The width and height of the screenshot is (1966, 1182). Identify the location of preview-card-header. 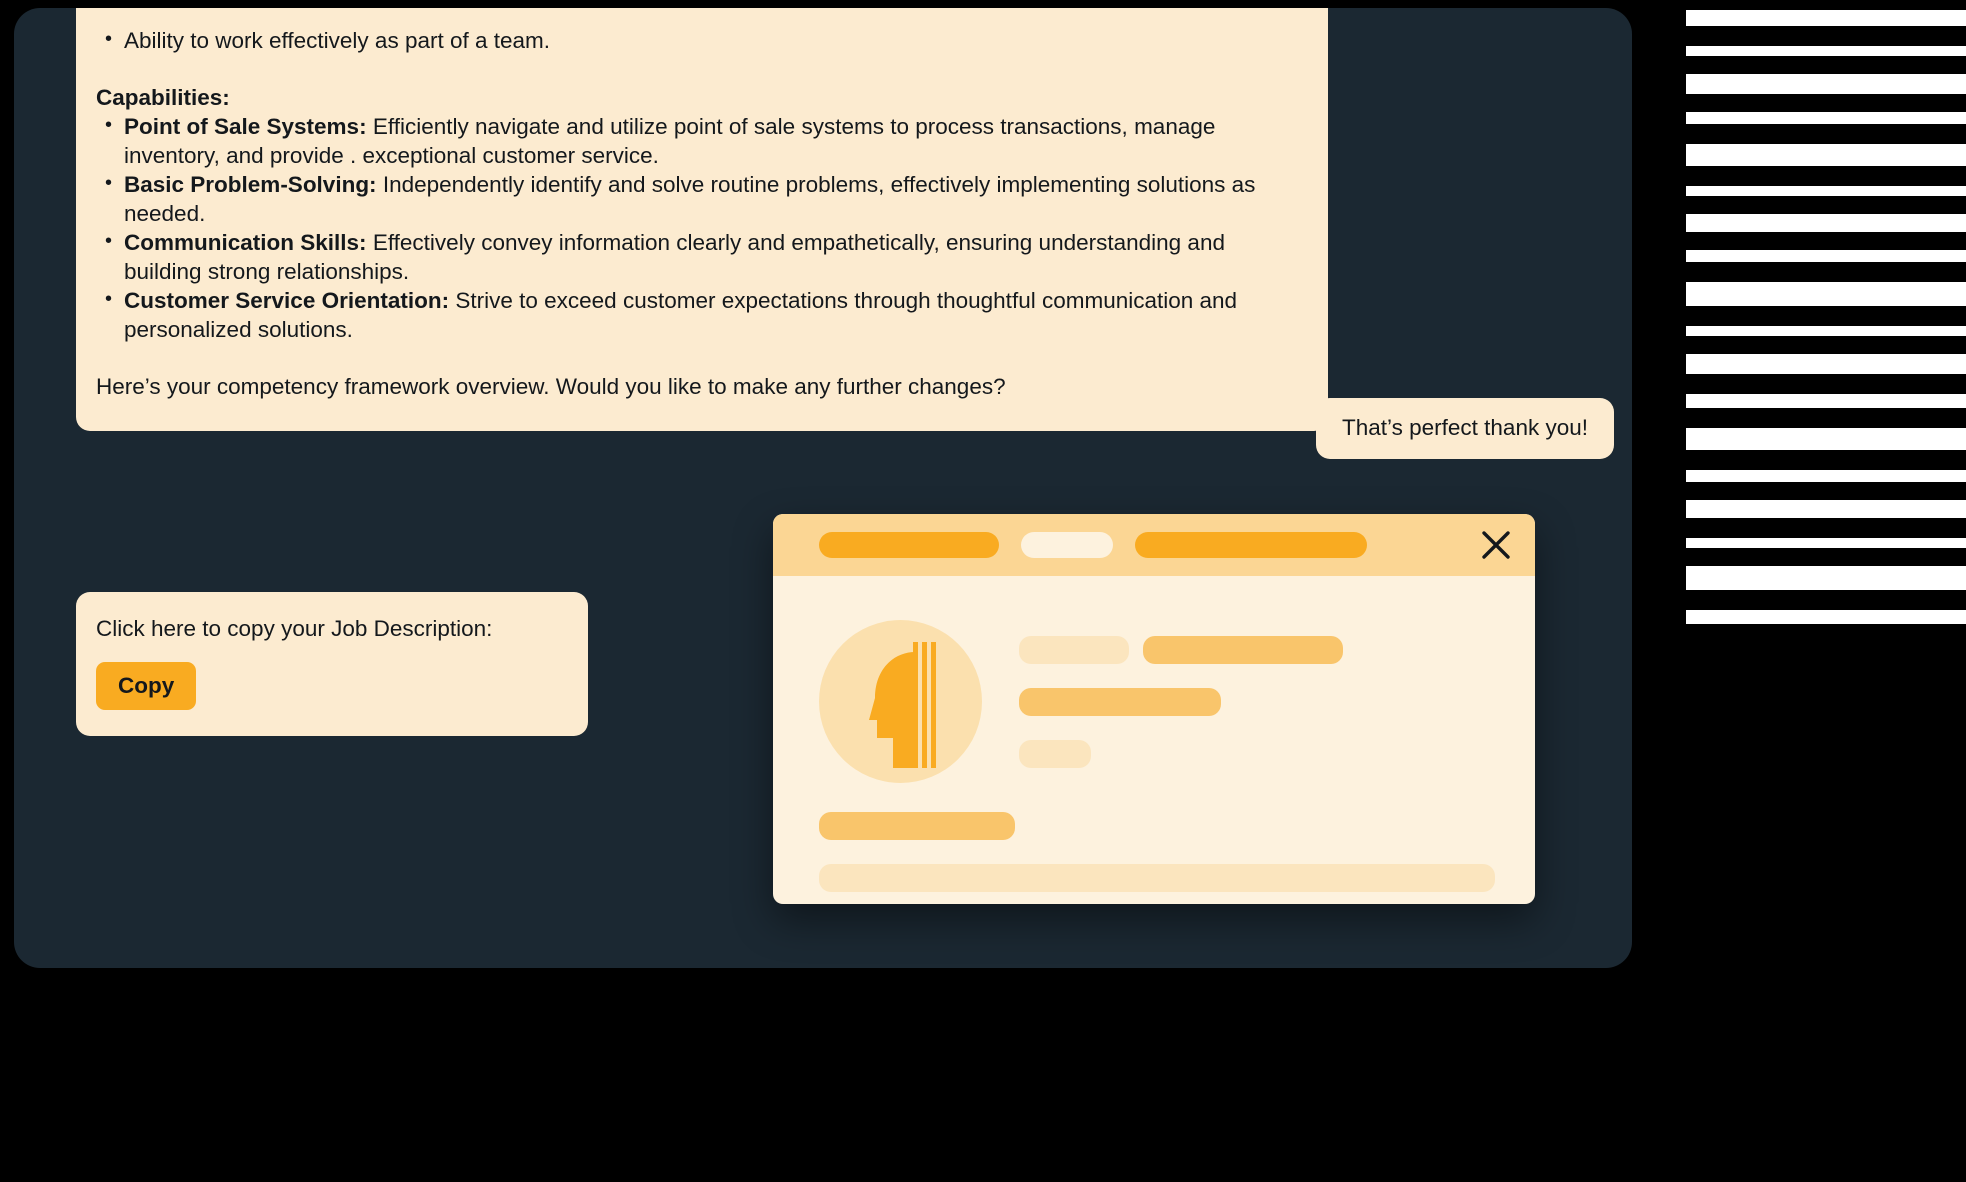
(1154, 545).